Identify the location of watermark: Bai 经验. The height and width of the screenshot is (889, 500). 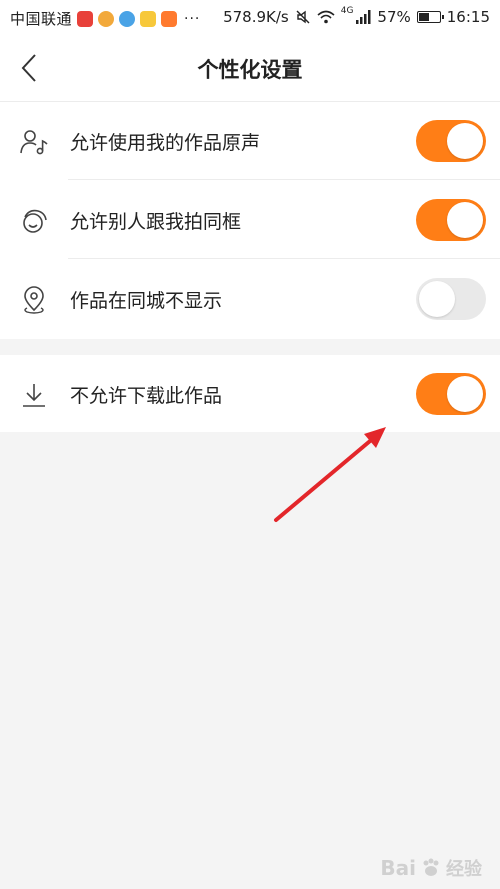
(431, 868).